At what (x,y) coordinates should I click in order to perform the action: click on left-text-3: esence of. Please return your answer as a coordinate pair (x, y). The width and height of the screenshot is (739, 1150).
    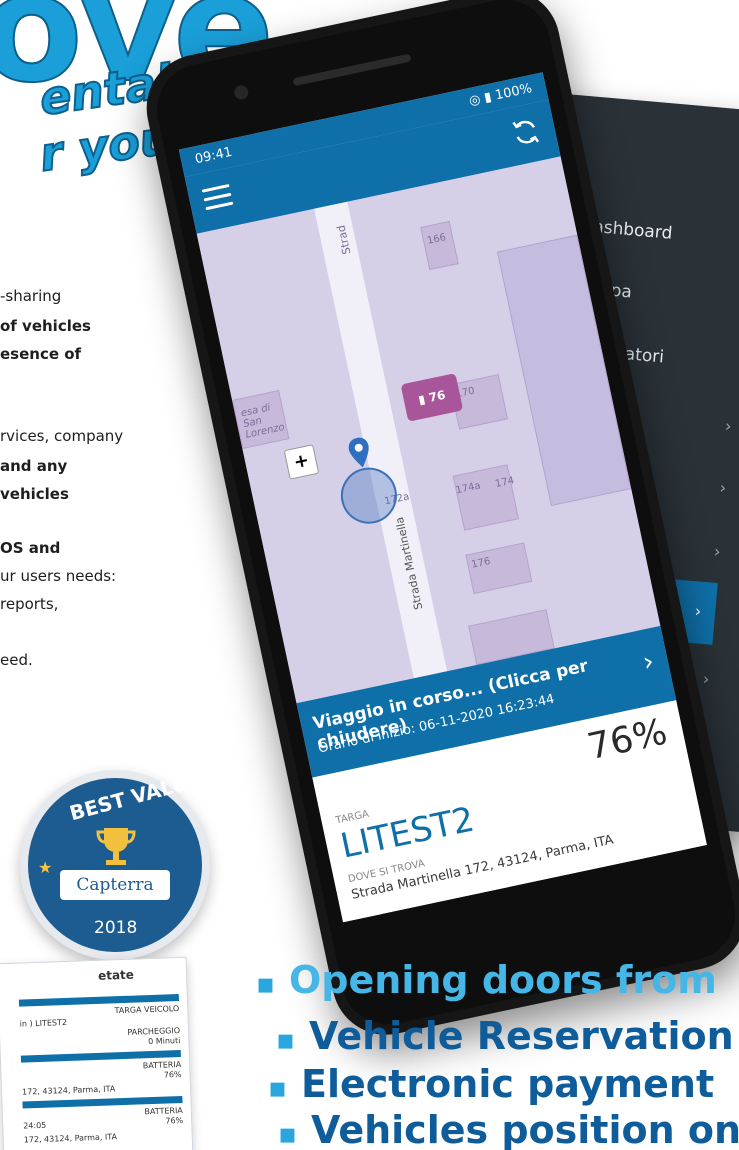
    Looking at the image, I should click on (41, 354).